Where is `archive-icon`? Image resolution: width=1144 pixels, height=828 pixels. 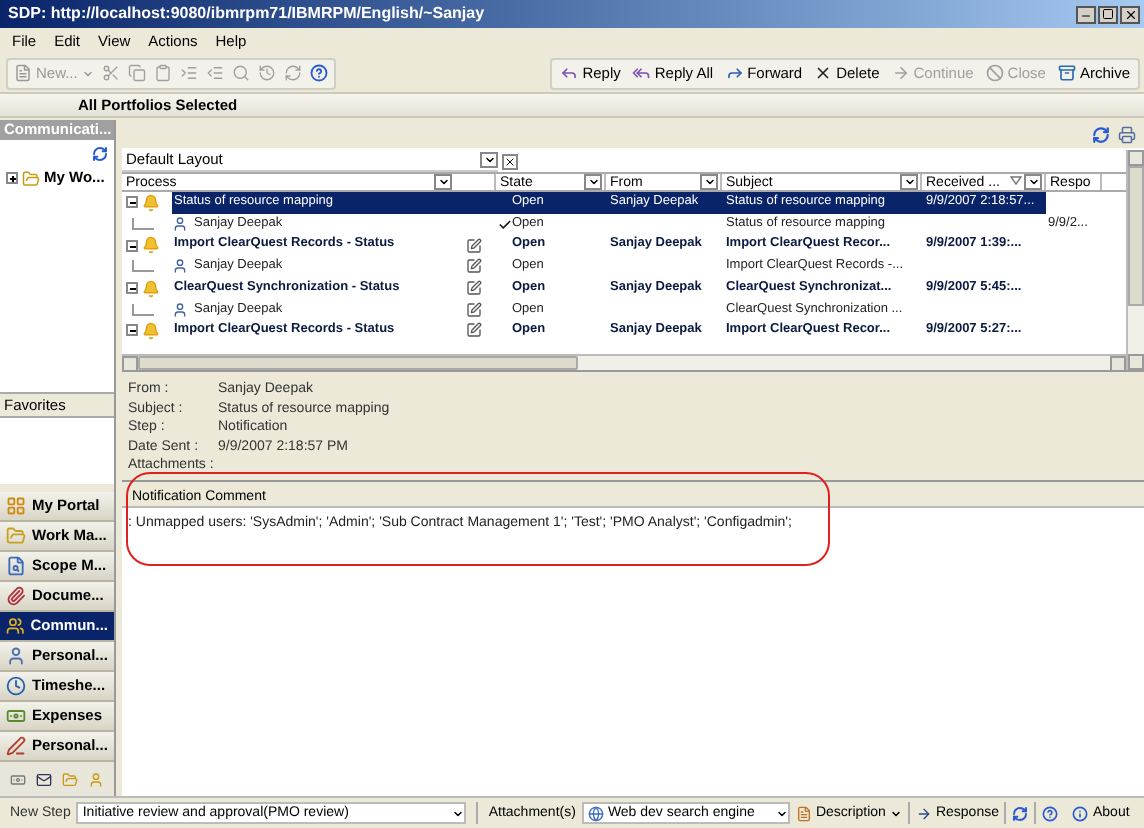
archive-icon is located at coordinates (1066, 73).